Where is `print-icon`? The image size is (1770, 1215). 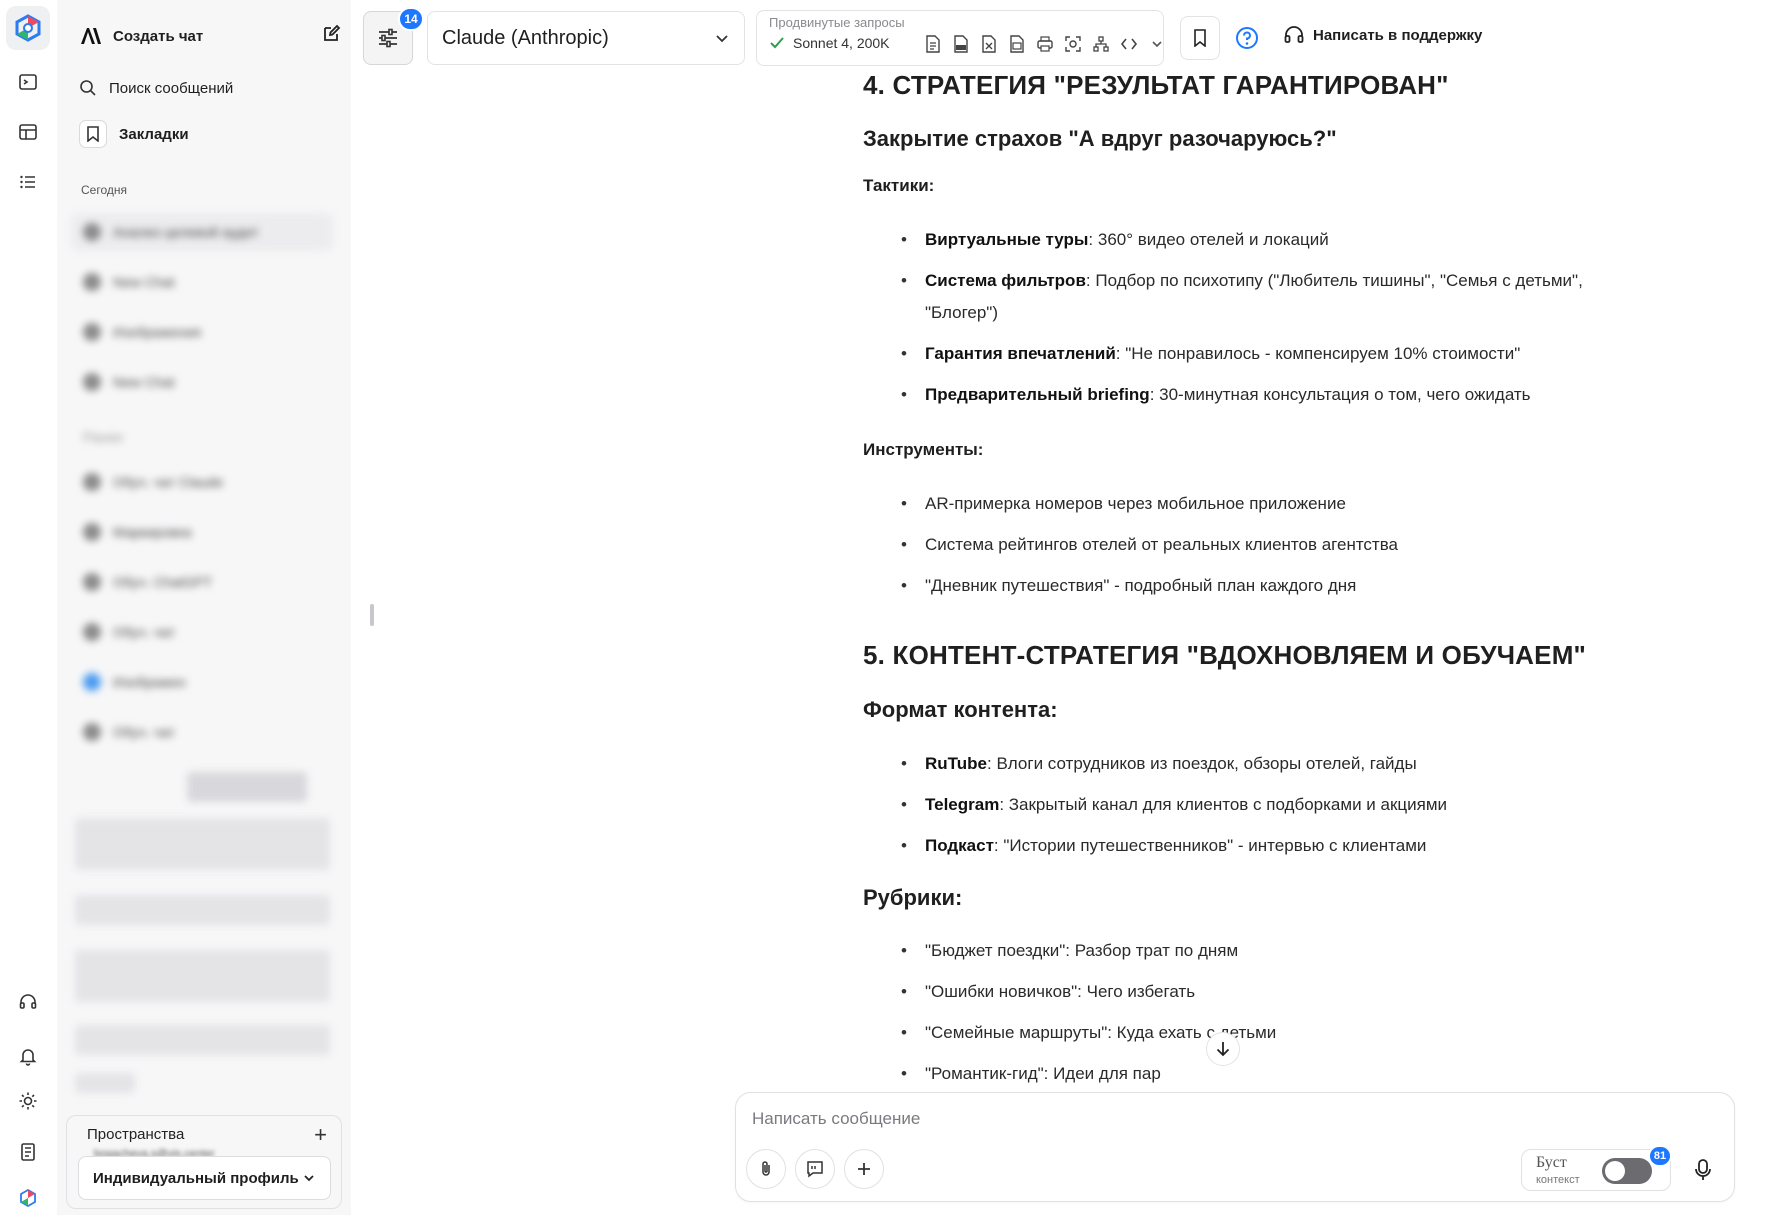 print-icon is located at coordinates (1045, 44).